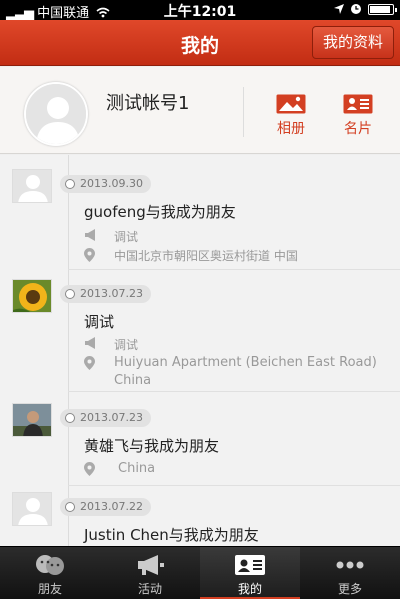 The width and height of the screenshot is (400, 599). Describe the element at coordinates (356, 9) in the screenshot. I see `alarm-icon` at that location.